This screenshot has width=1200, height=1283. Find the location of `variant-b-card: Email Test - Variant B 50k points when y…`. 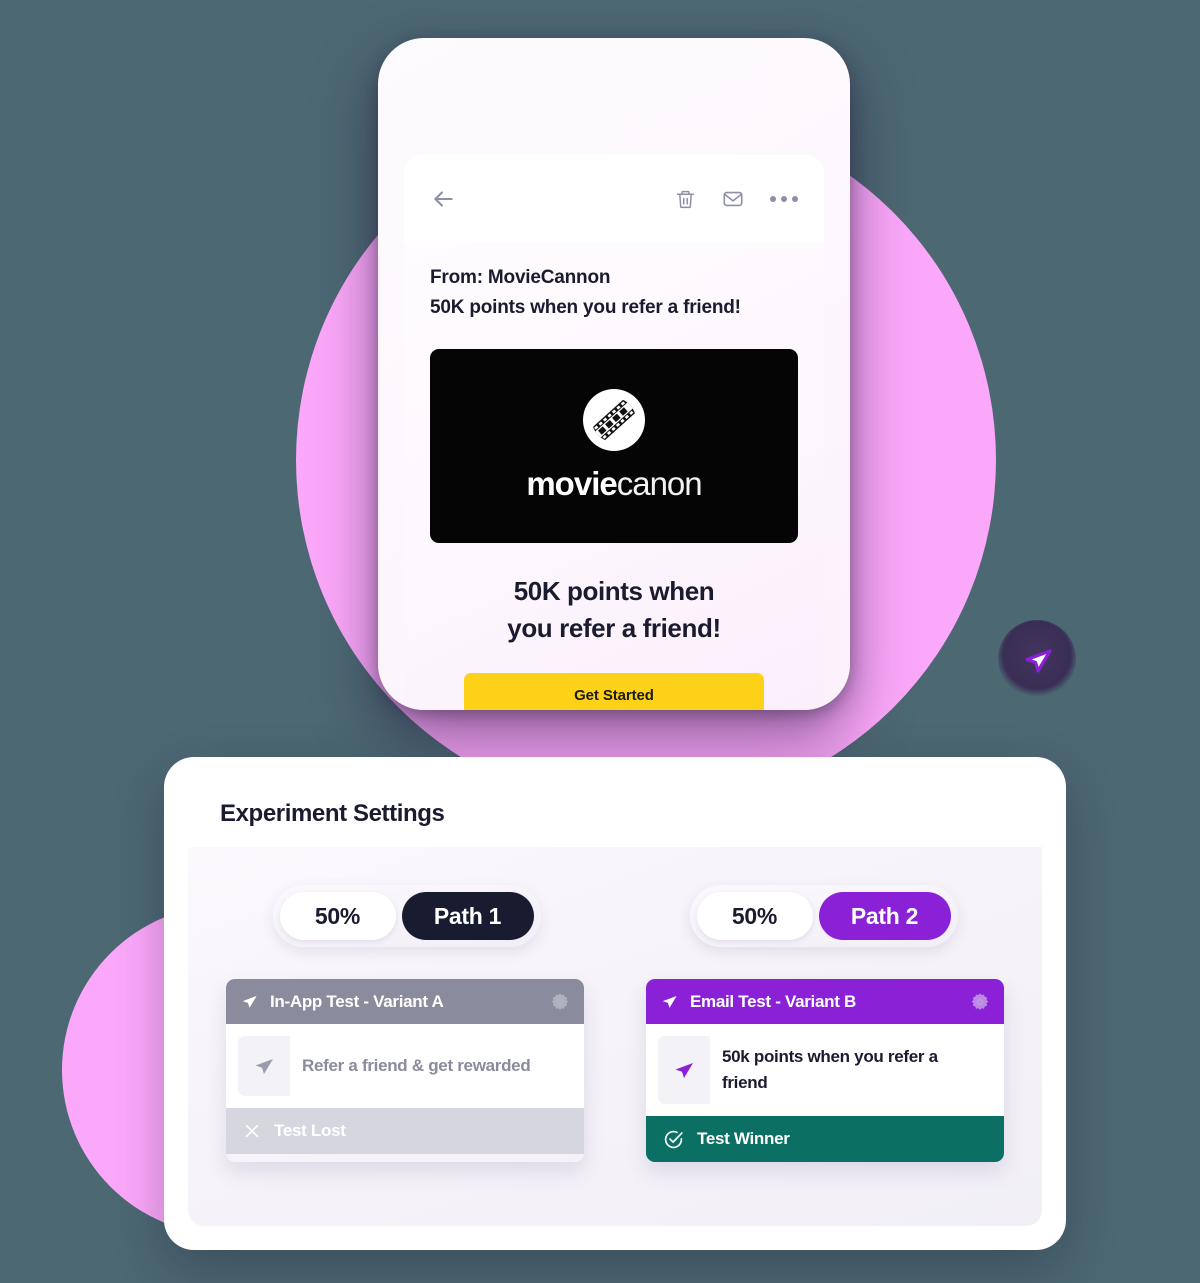

variant-b-card: Email Test - Variant B 50k points when y… is located at coordinates (825, 1070).